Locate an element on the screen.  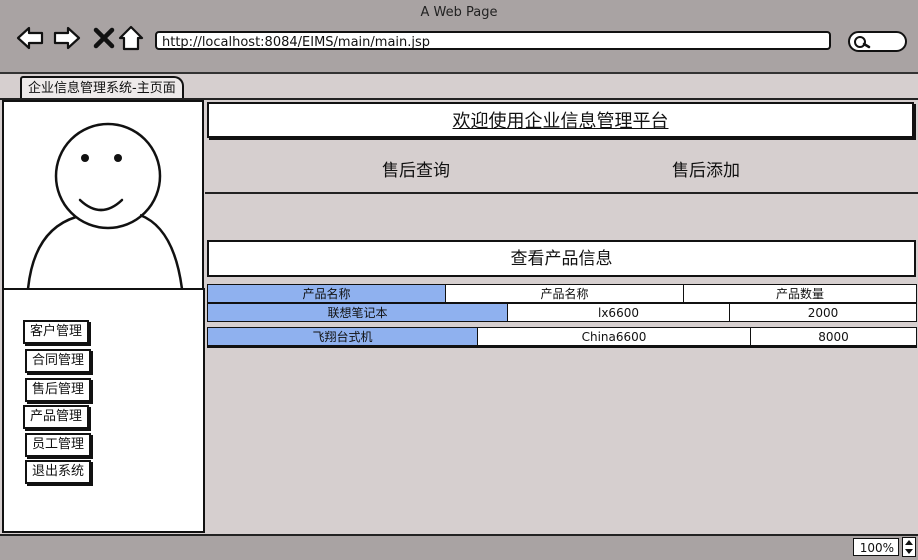
zoom-stepper is located at coordinates (909, 547).